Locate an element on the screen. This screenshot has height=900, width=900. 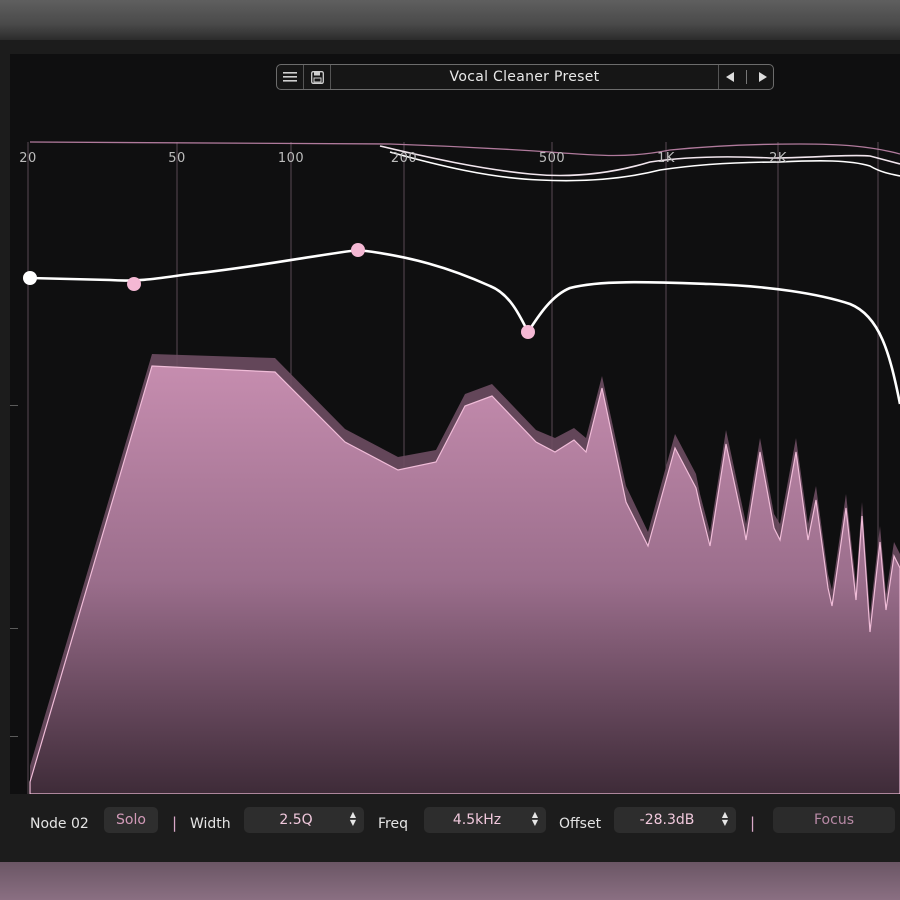
offset-field: -28.3dB ▲ ▼ is located at coordinates (675, 820).